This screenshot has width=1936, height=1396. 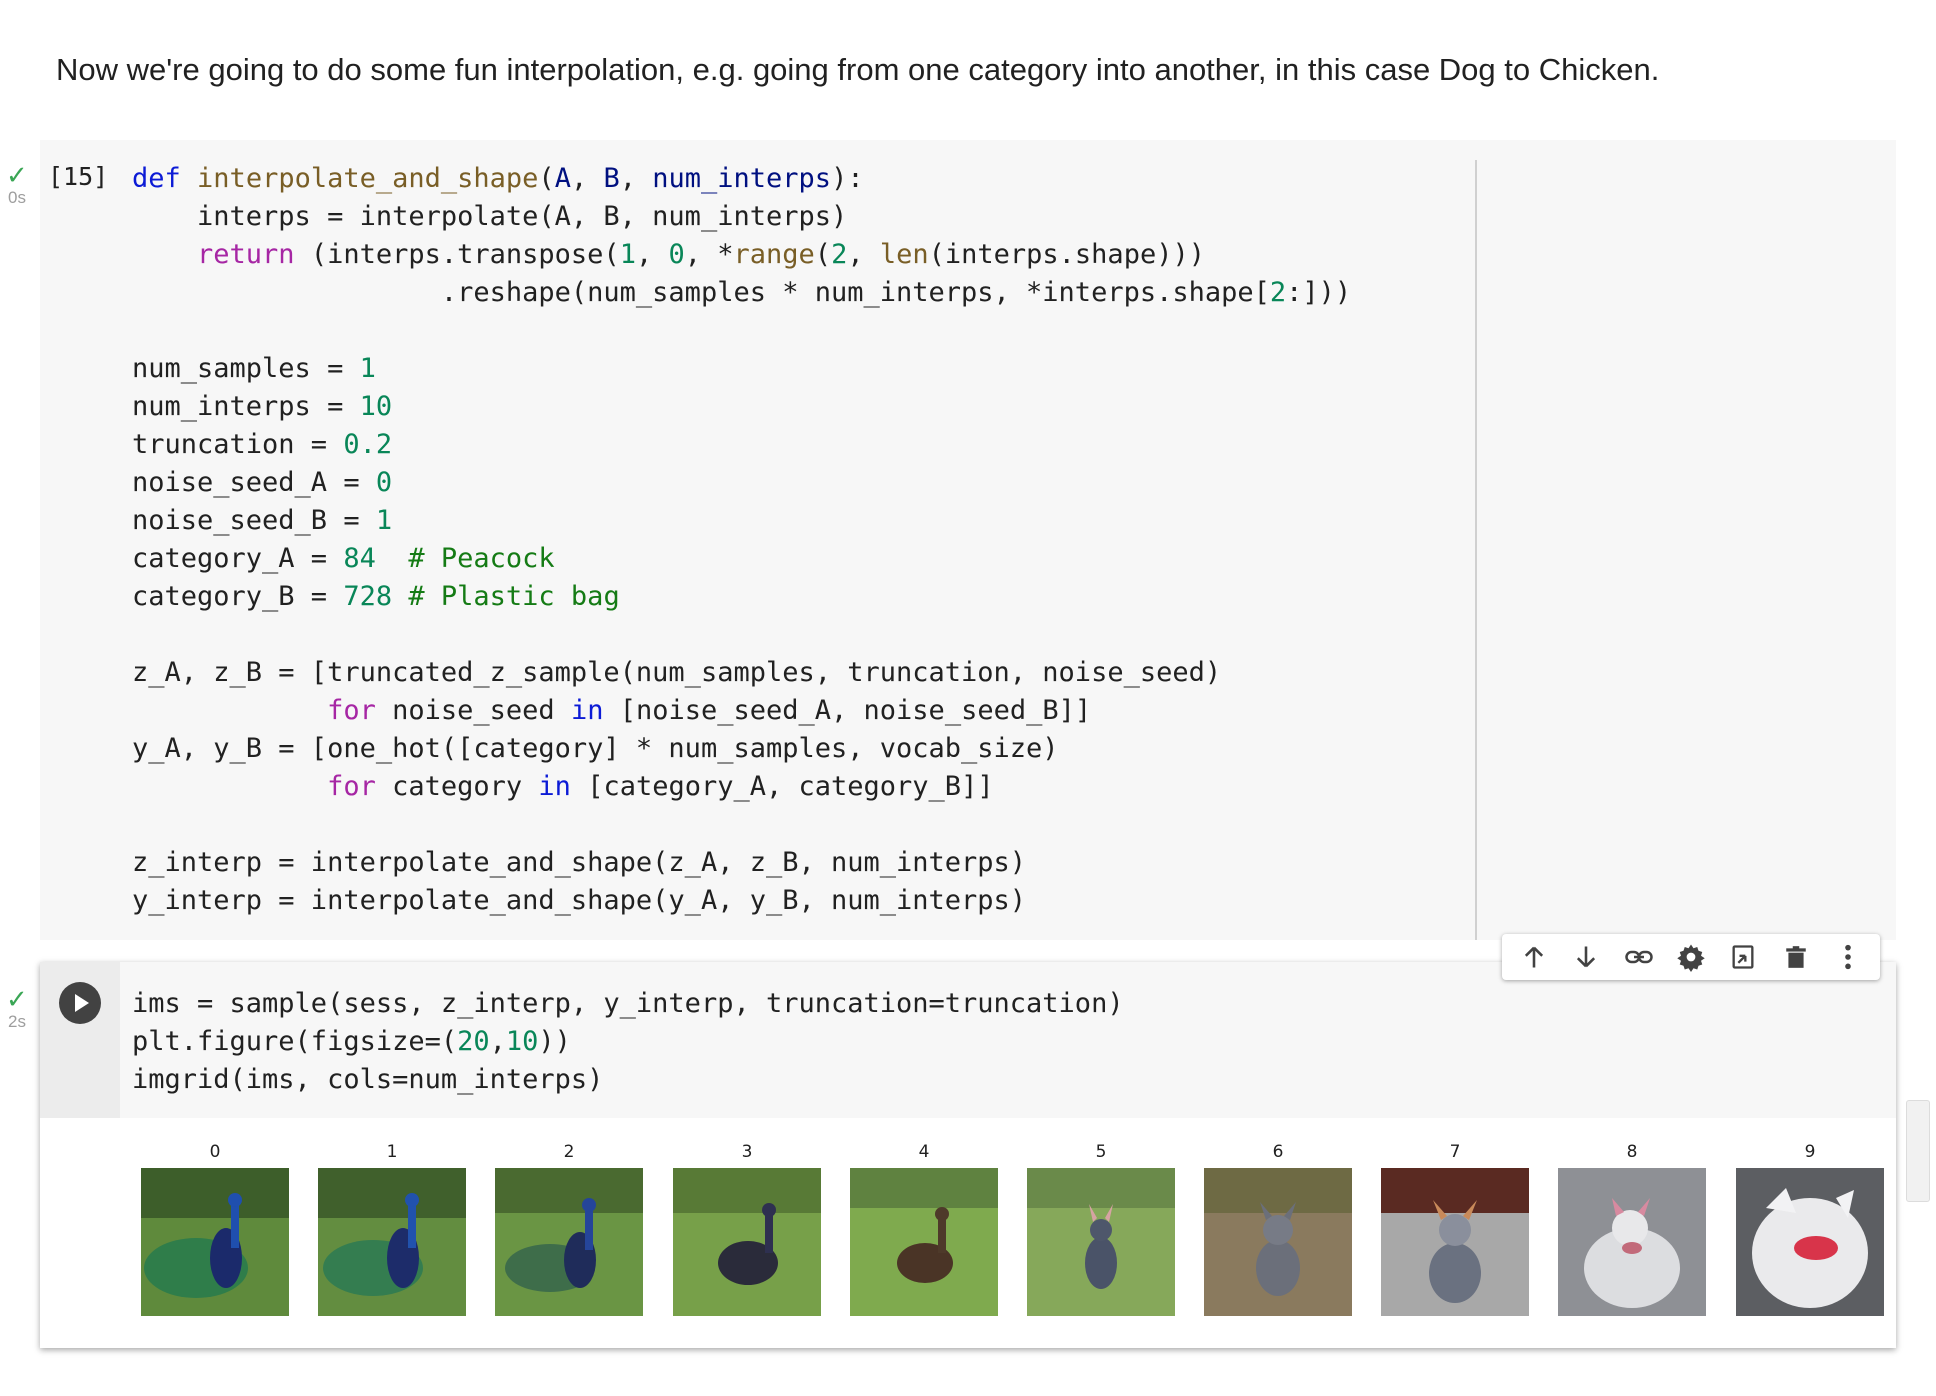 I want to click on play-icon, so click(x=82, y=1003).